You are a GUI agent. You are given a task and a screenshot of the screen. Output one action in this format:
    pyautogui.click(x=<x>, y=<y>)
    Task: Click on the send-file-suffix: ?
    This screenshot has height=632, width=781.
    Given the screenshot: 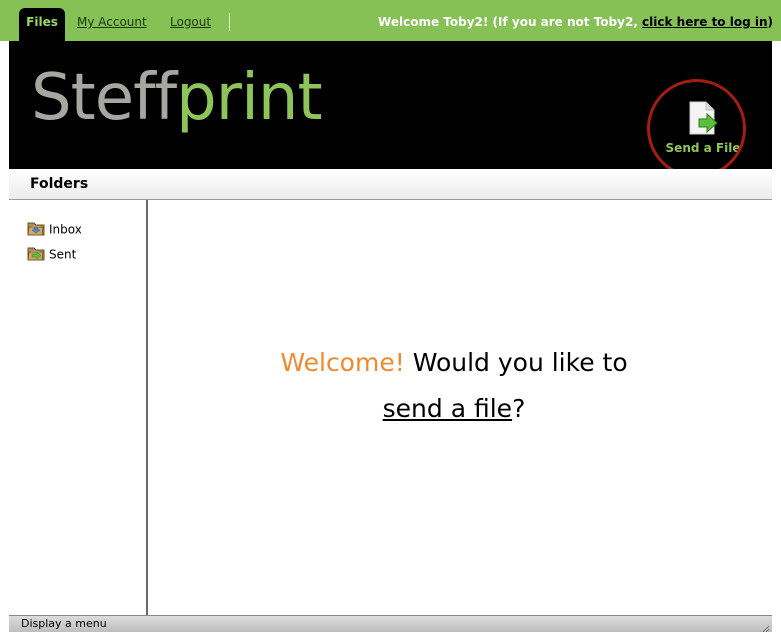 What is the action you would take?
    pyautogui.click(x=519, y=408)
    